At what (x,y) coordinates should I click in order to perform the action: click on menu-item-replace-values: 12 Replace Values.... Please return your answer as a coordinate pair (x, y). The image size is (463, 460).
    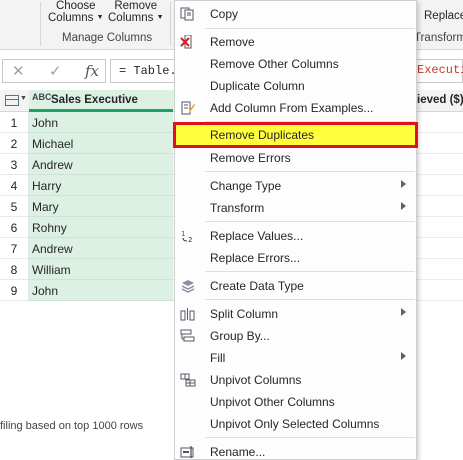
    Looking at the image, I should click on (295, 236).